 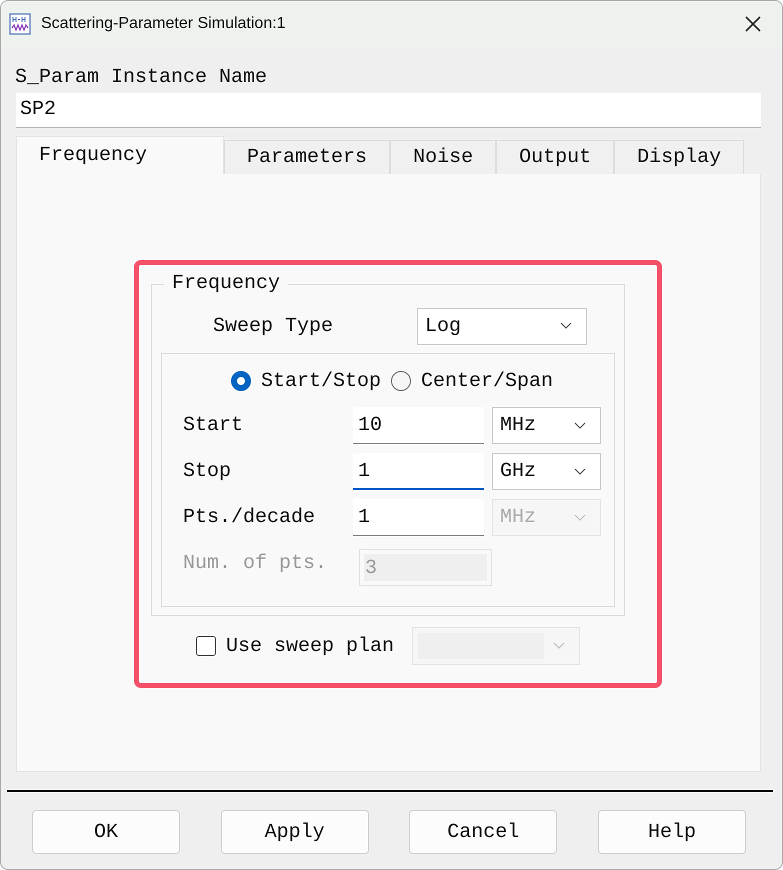 What do you see at coordinates (207, 471) in the screenshot?
I see `field-label: Stop` at bounding box center [207, 471].